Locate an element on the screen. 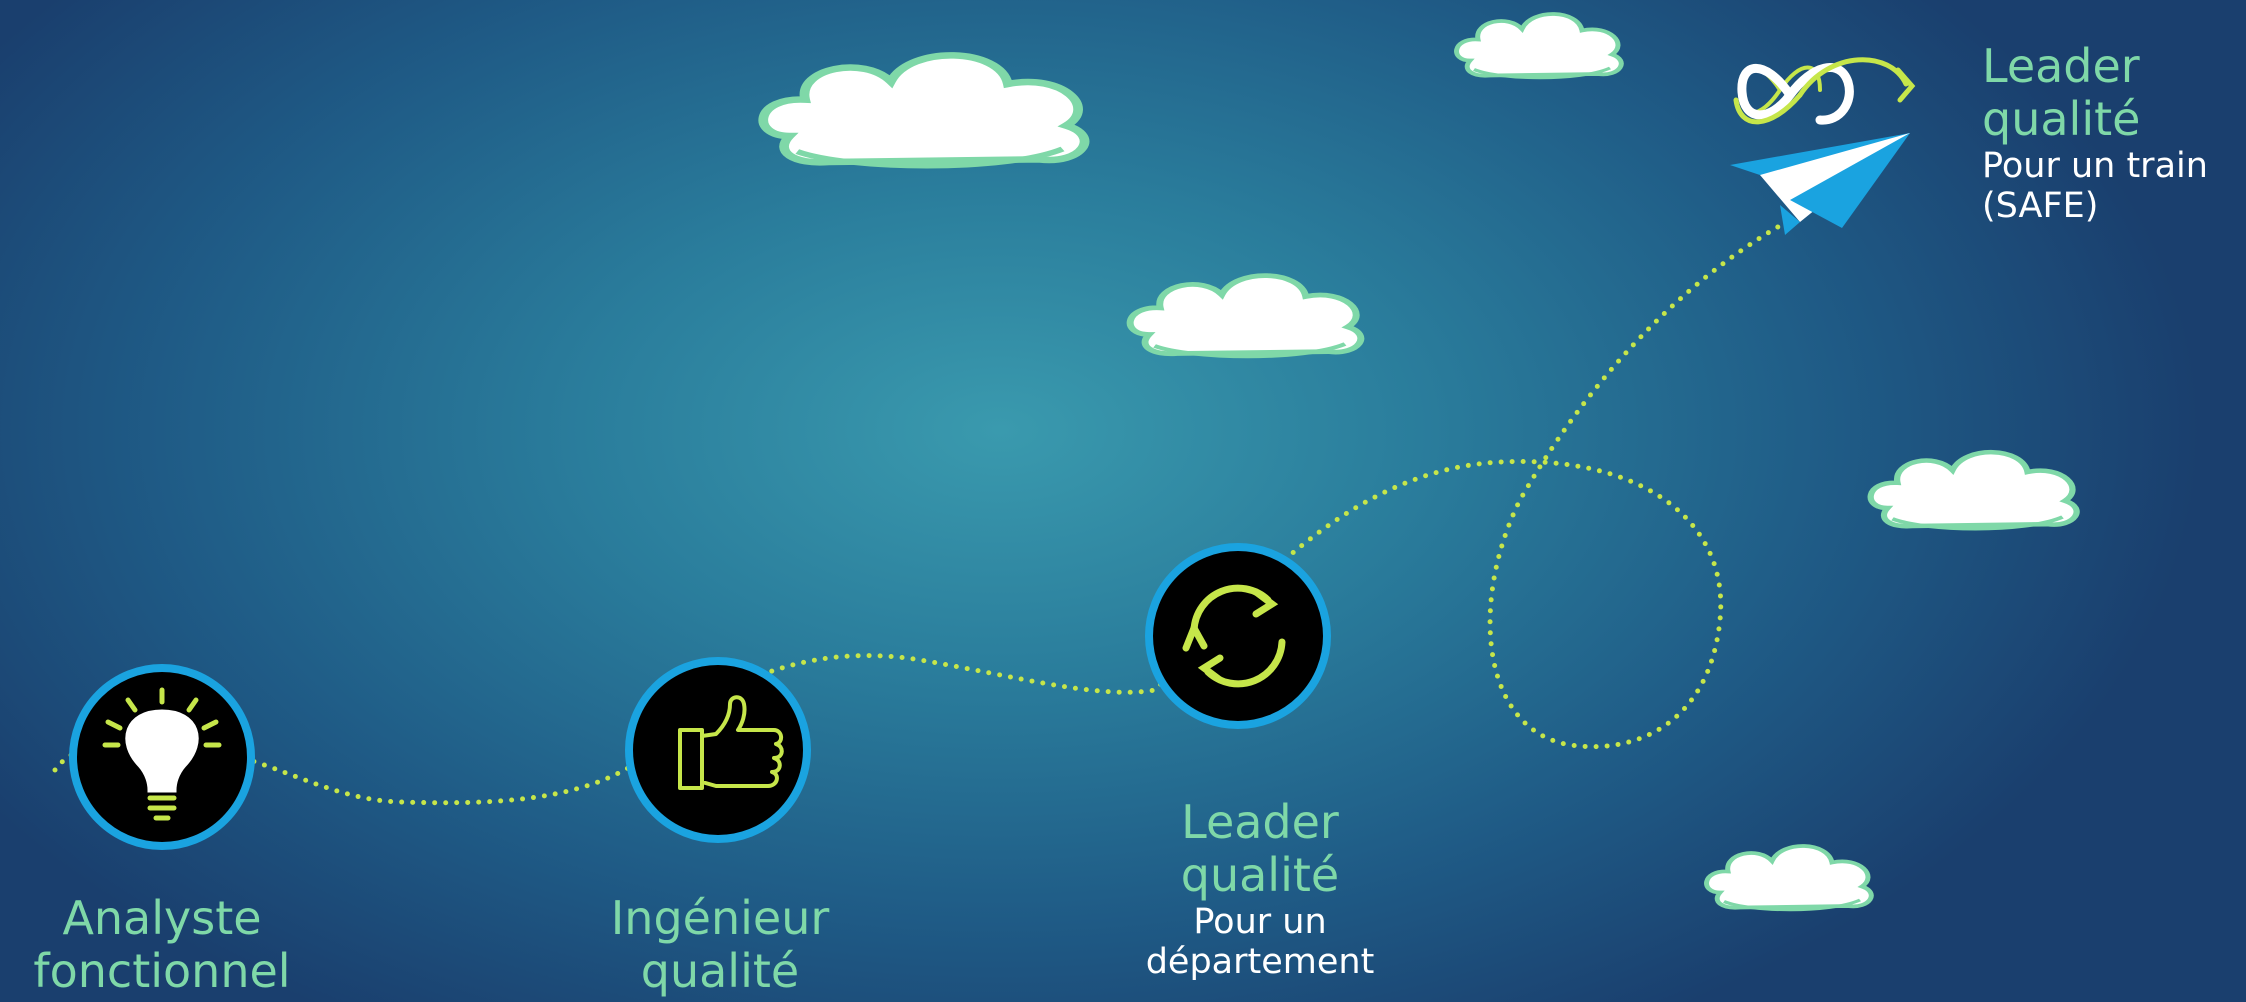 The height and width of the screenshot is (1002, 2246). step-4-role-line1: Leader is located at coordinates (2061, 66).